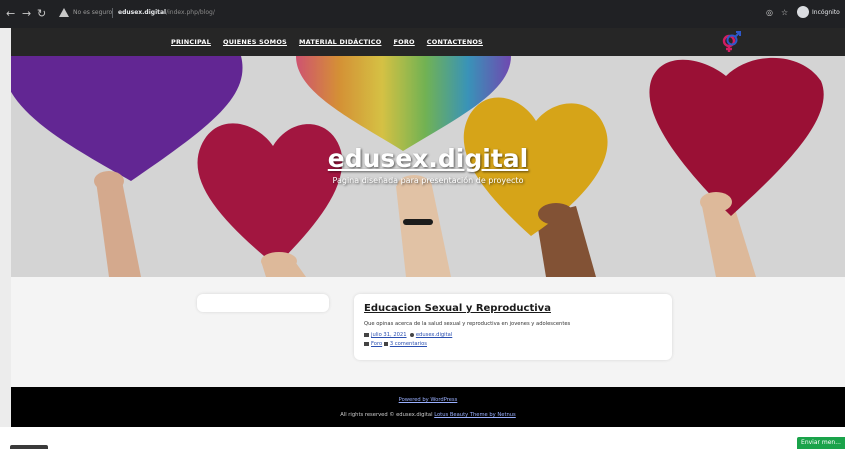 The image size is (845, 449). Describe the element at coordinates (475, 415) in the screenshot. I see `theme-link: Lotus Beauty Theme by Netnus` at that location.